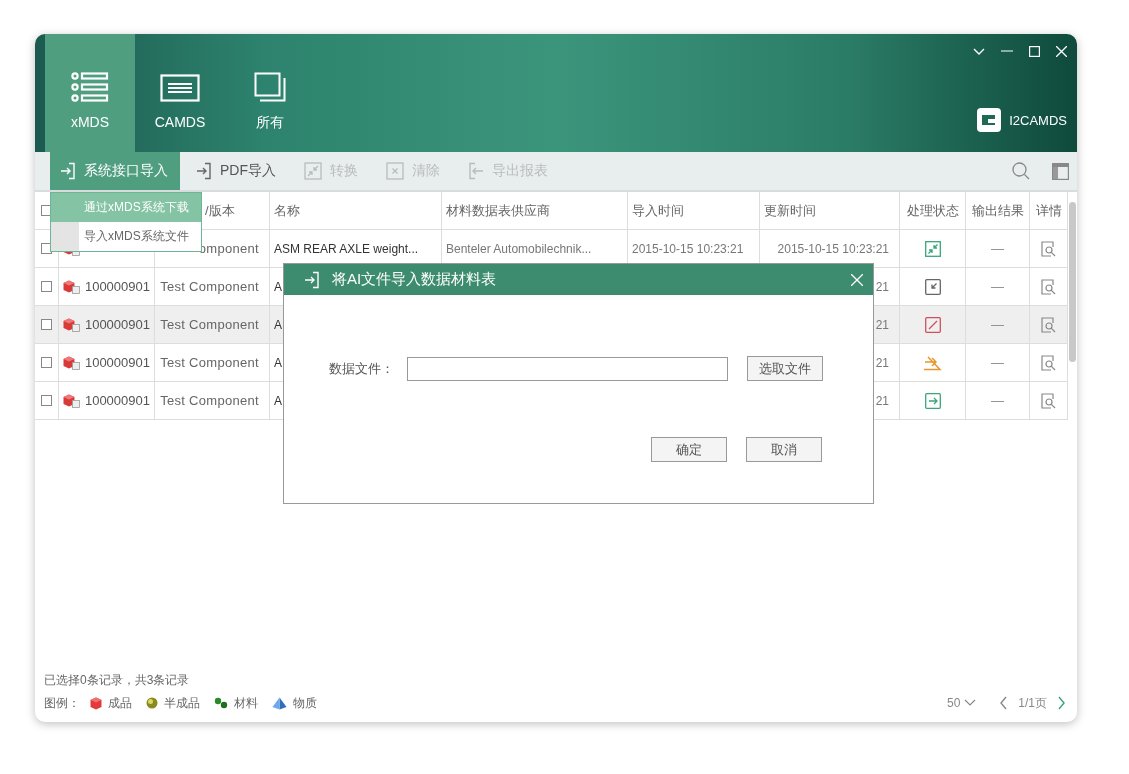 The height and width of the screenshot is (774, 1129). Describe the element at coordinates (1072, 282) in the screenshot. I see `scrollbar` at that location.